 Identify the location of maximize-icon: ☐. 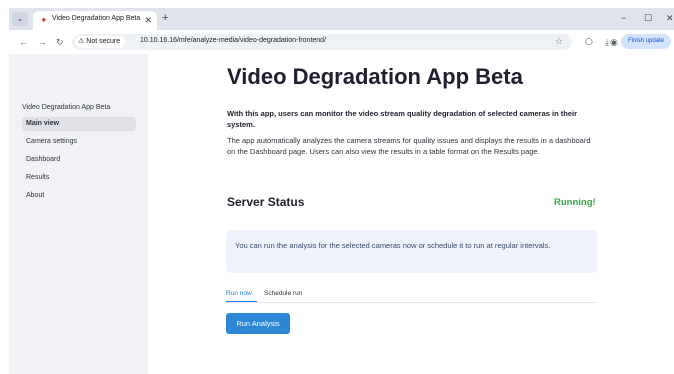
(648, 18).